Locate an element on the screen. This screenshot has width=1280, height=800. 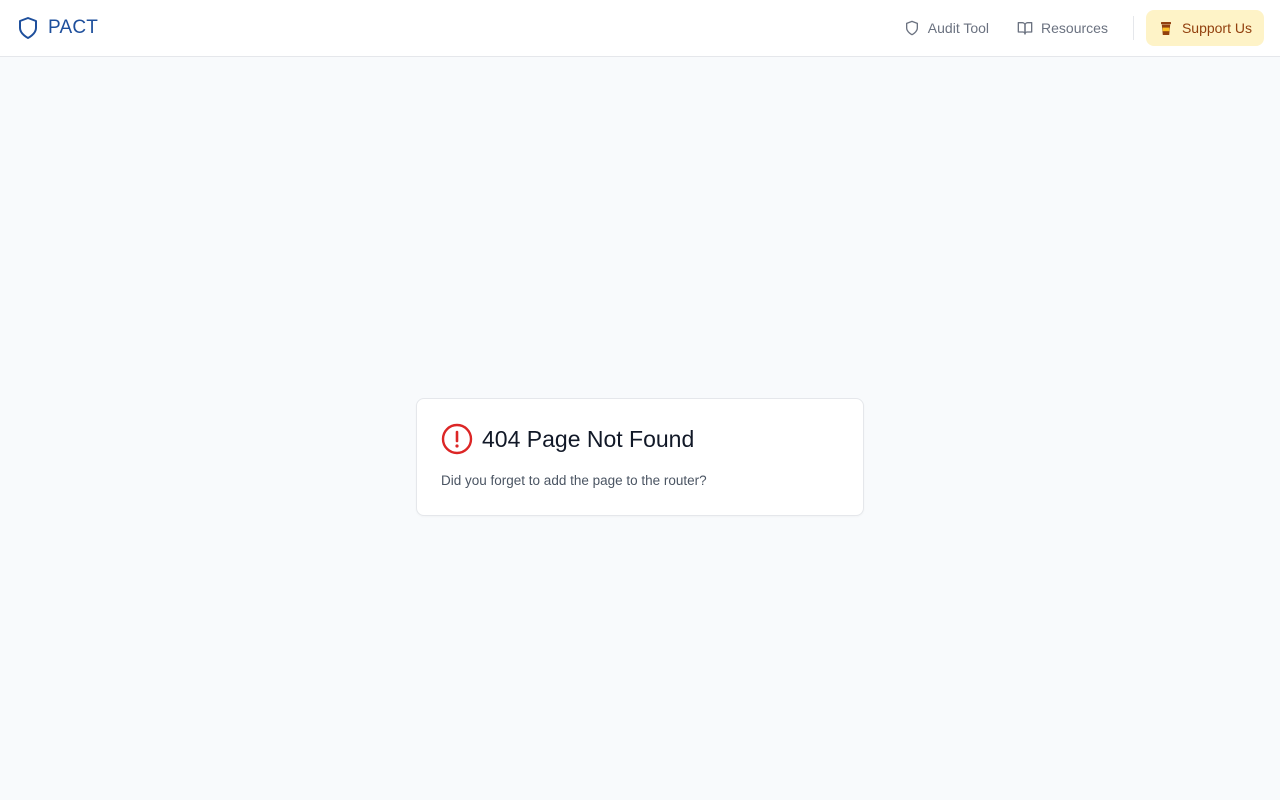
nav-link-audit-tool: Audit Tool is located at coordinates (946, 28).